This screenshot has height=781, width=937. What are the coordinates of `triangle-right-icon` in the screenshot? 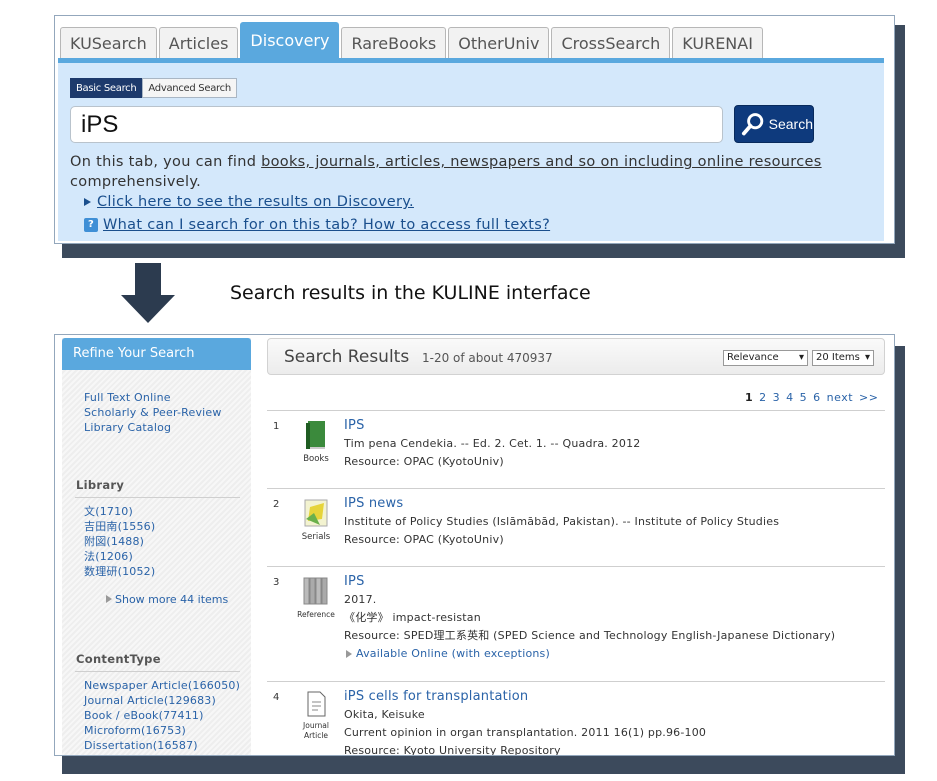 It's located at (349, 654).